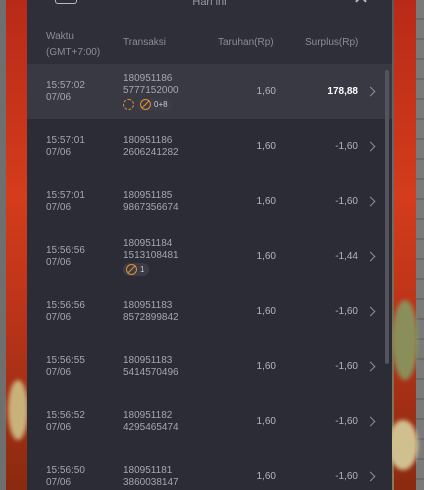 The height and width of the screenshot is (490, 424). What do you see at coordinates (128, 104) in the screenshot?
I see `respin-icon` at bounding box center [128, 104].